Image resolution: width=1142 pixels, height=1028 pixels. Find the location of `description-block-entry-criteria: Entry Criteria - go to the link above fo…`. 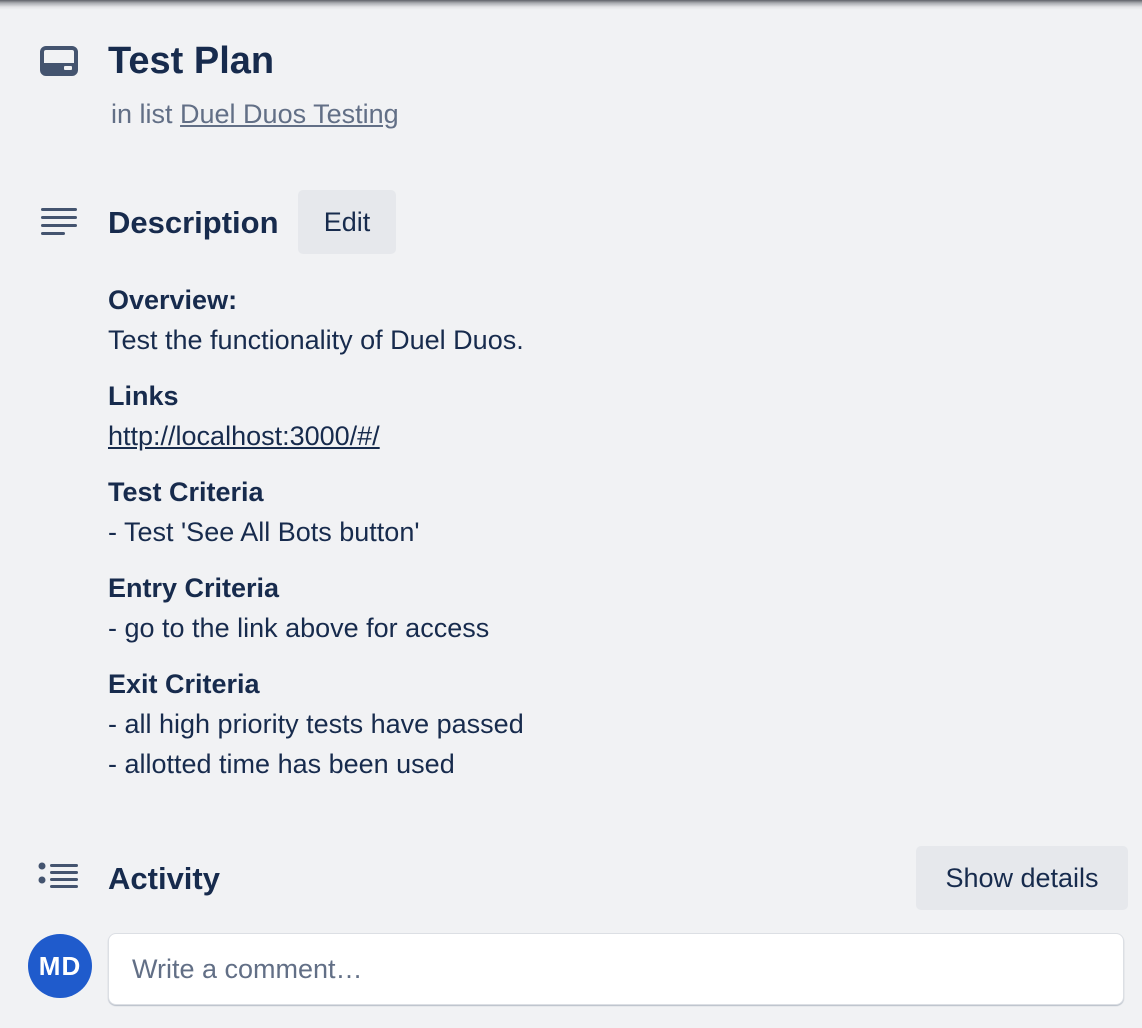

description-block-entry-criteria: Entry Criteria - go to the link above fo… is located at coordinates (608, 608).